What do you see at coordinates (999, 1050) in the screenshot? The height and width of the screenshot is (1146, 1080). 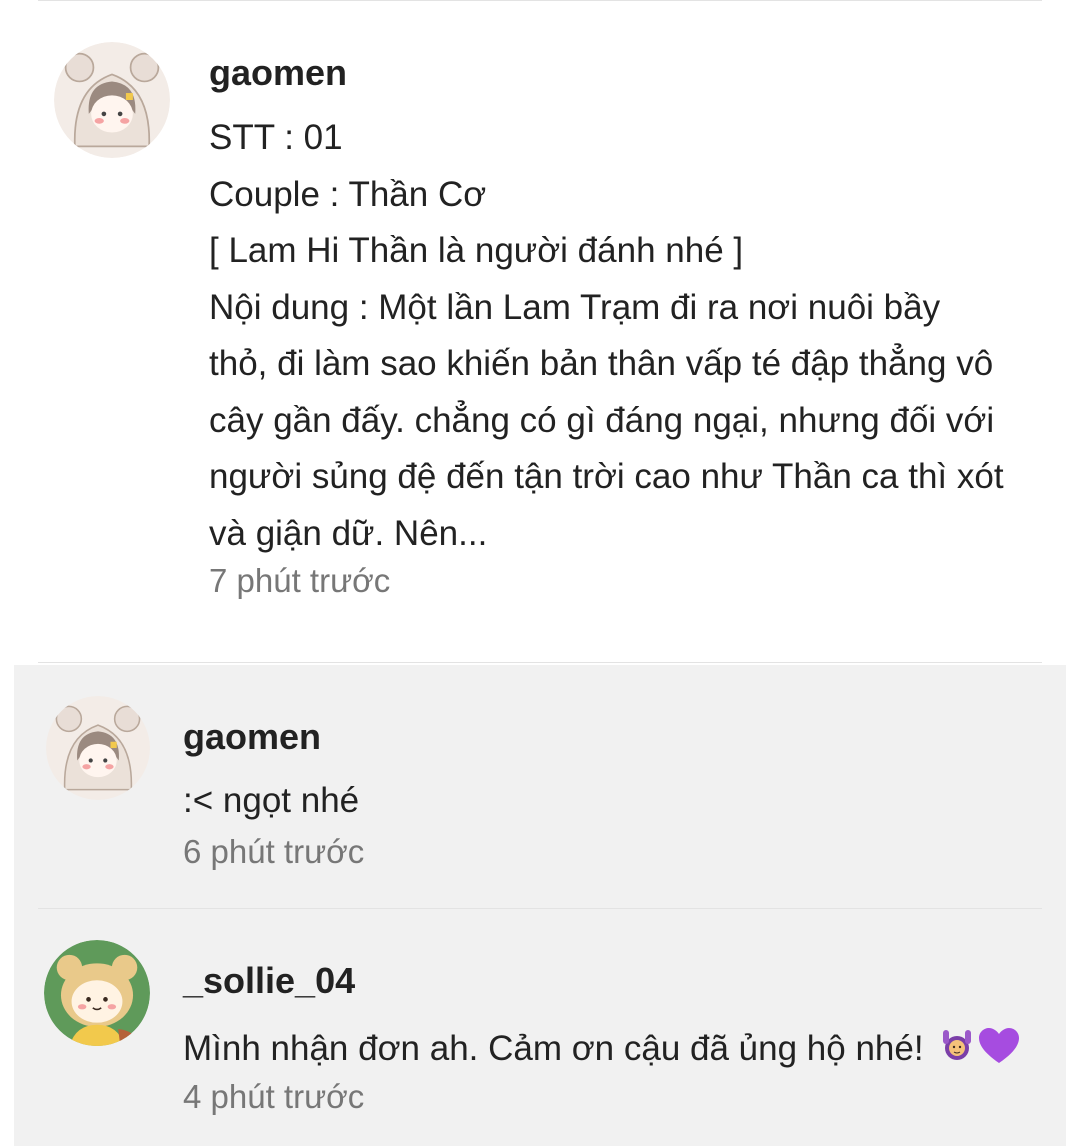 I see `purple-heart-icon` at bounding box center [999, 1050].